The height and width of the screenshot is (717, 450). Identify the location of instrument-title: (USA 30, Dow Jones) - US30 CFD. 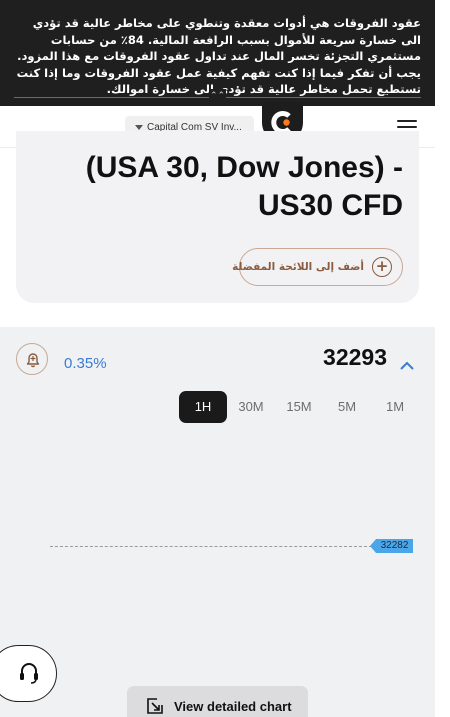
(244, 186).